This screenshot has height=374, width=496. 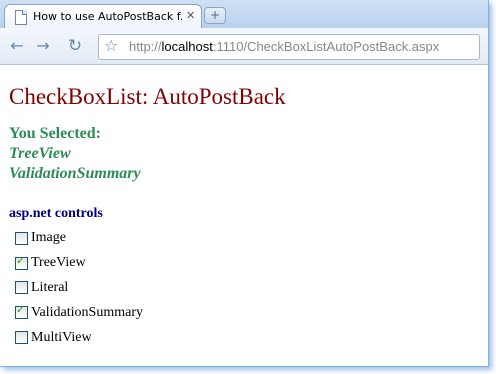 What do you see at coordinates (150, 238) in the screenshot?
I see `checkbox-item: Image` at bounding box center [150, 238].